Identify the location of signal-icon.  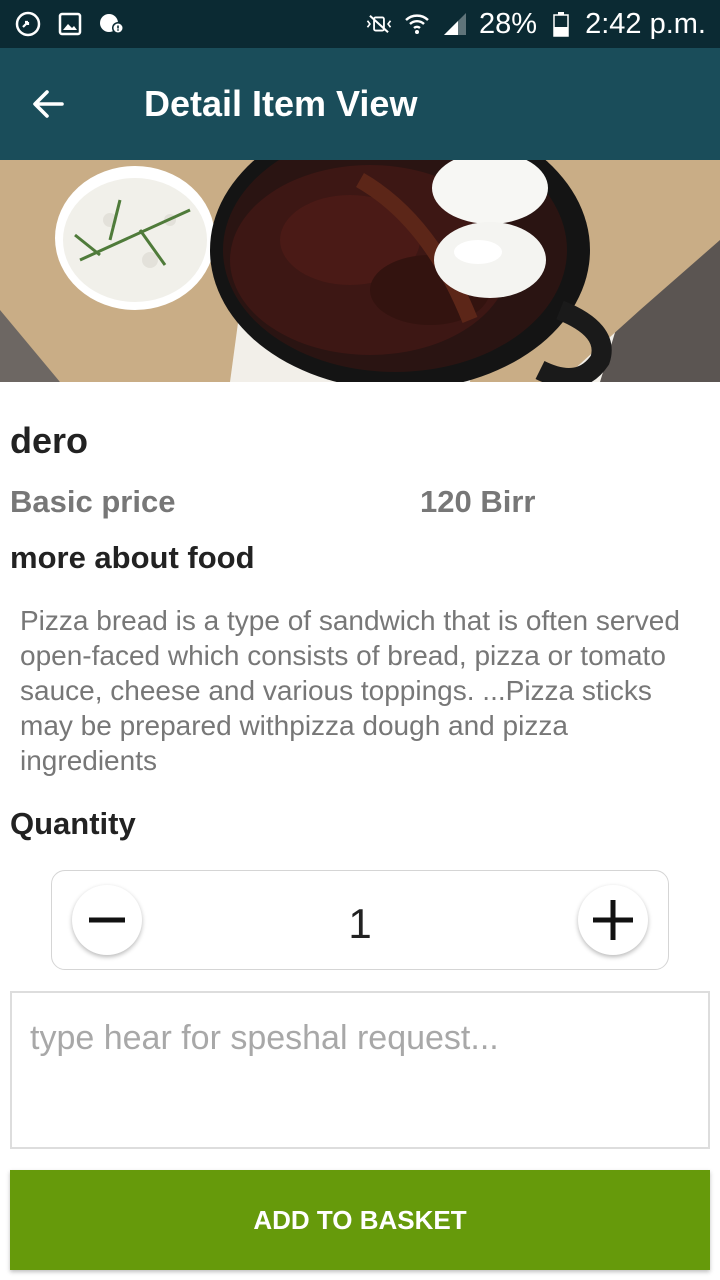
(455, 24).